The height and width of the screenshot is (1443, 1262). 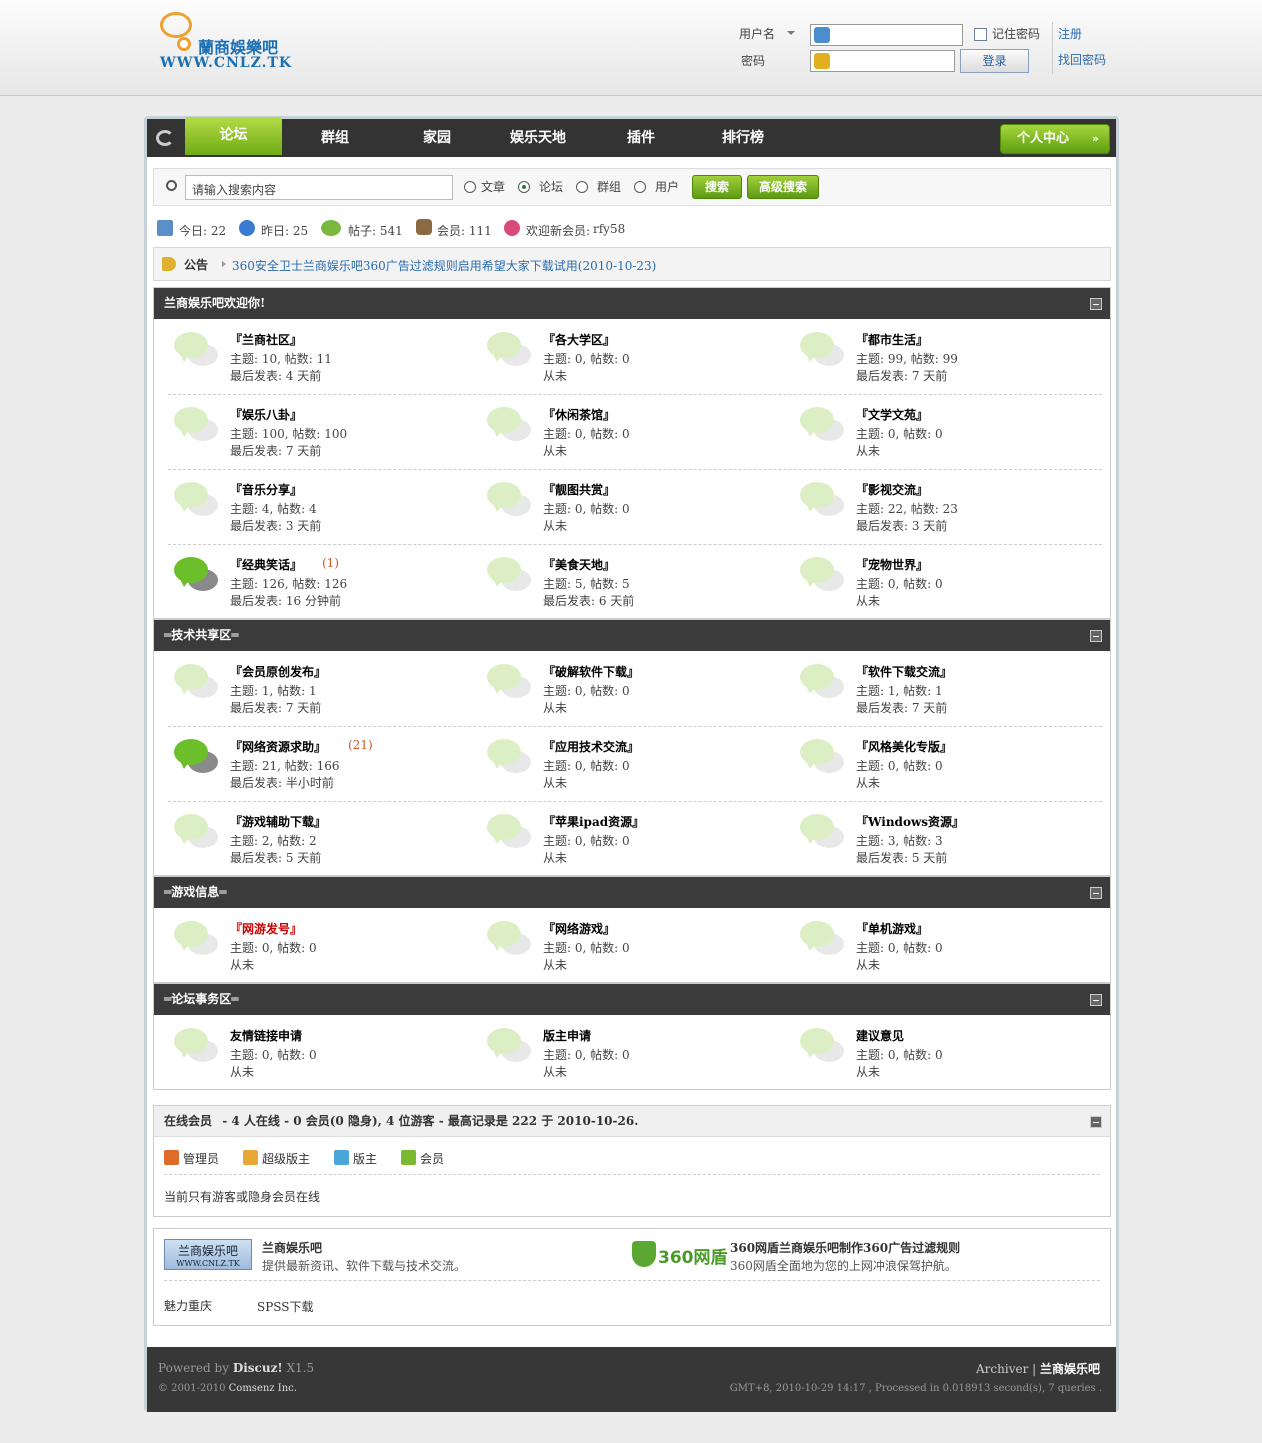 What do you see at coordinates (591, 671) in the screenshot?
I see `forum-name: 『破解软件下载』` at bounding box center [591, 671].